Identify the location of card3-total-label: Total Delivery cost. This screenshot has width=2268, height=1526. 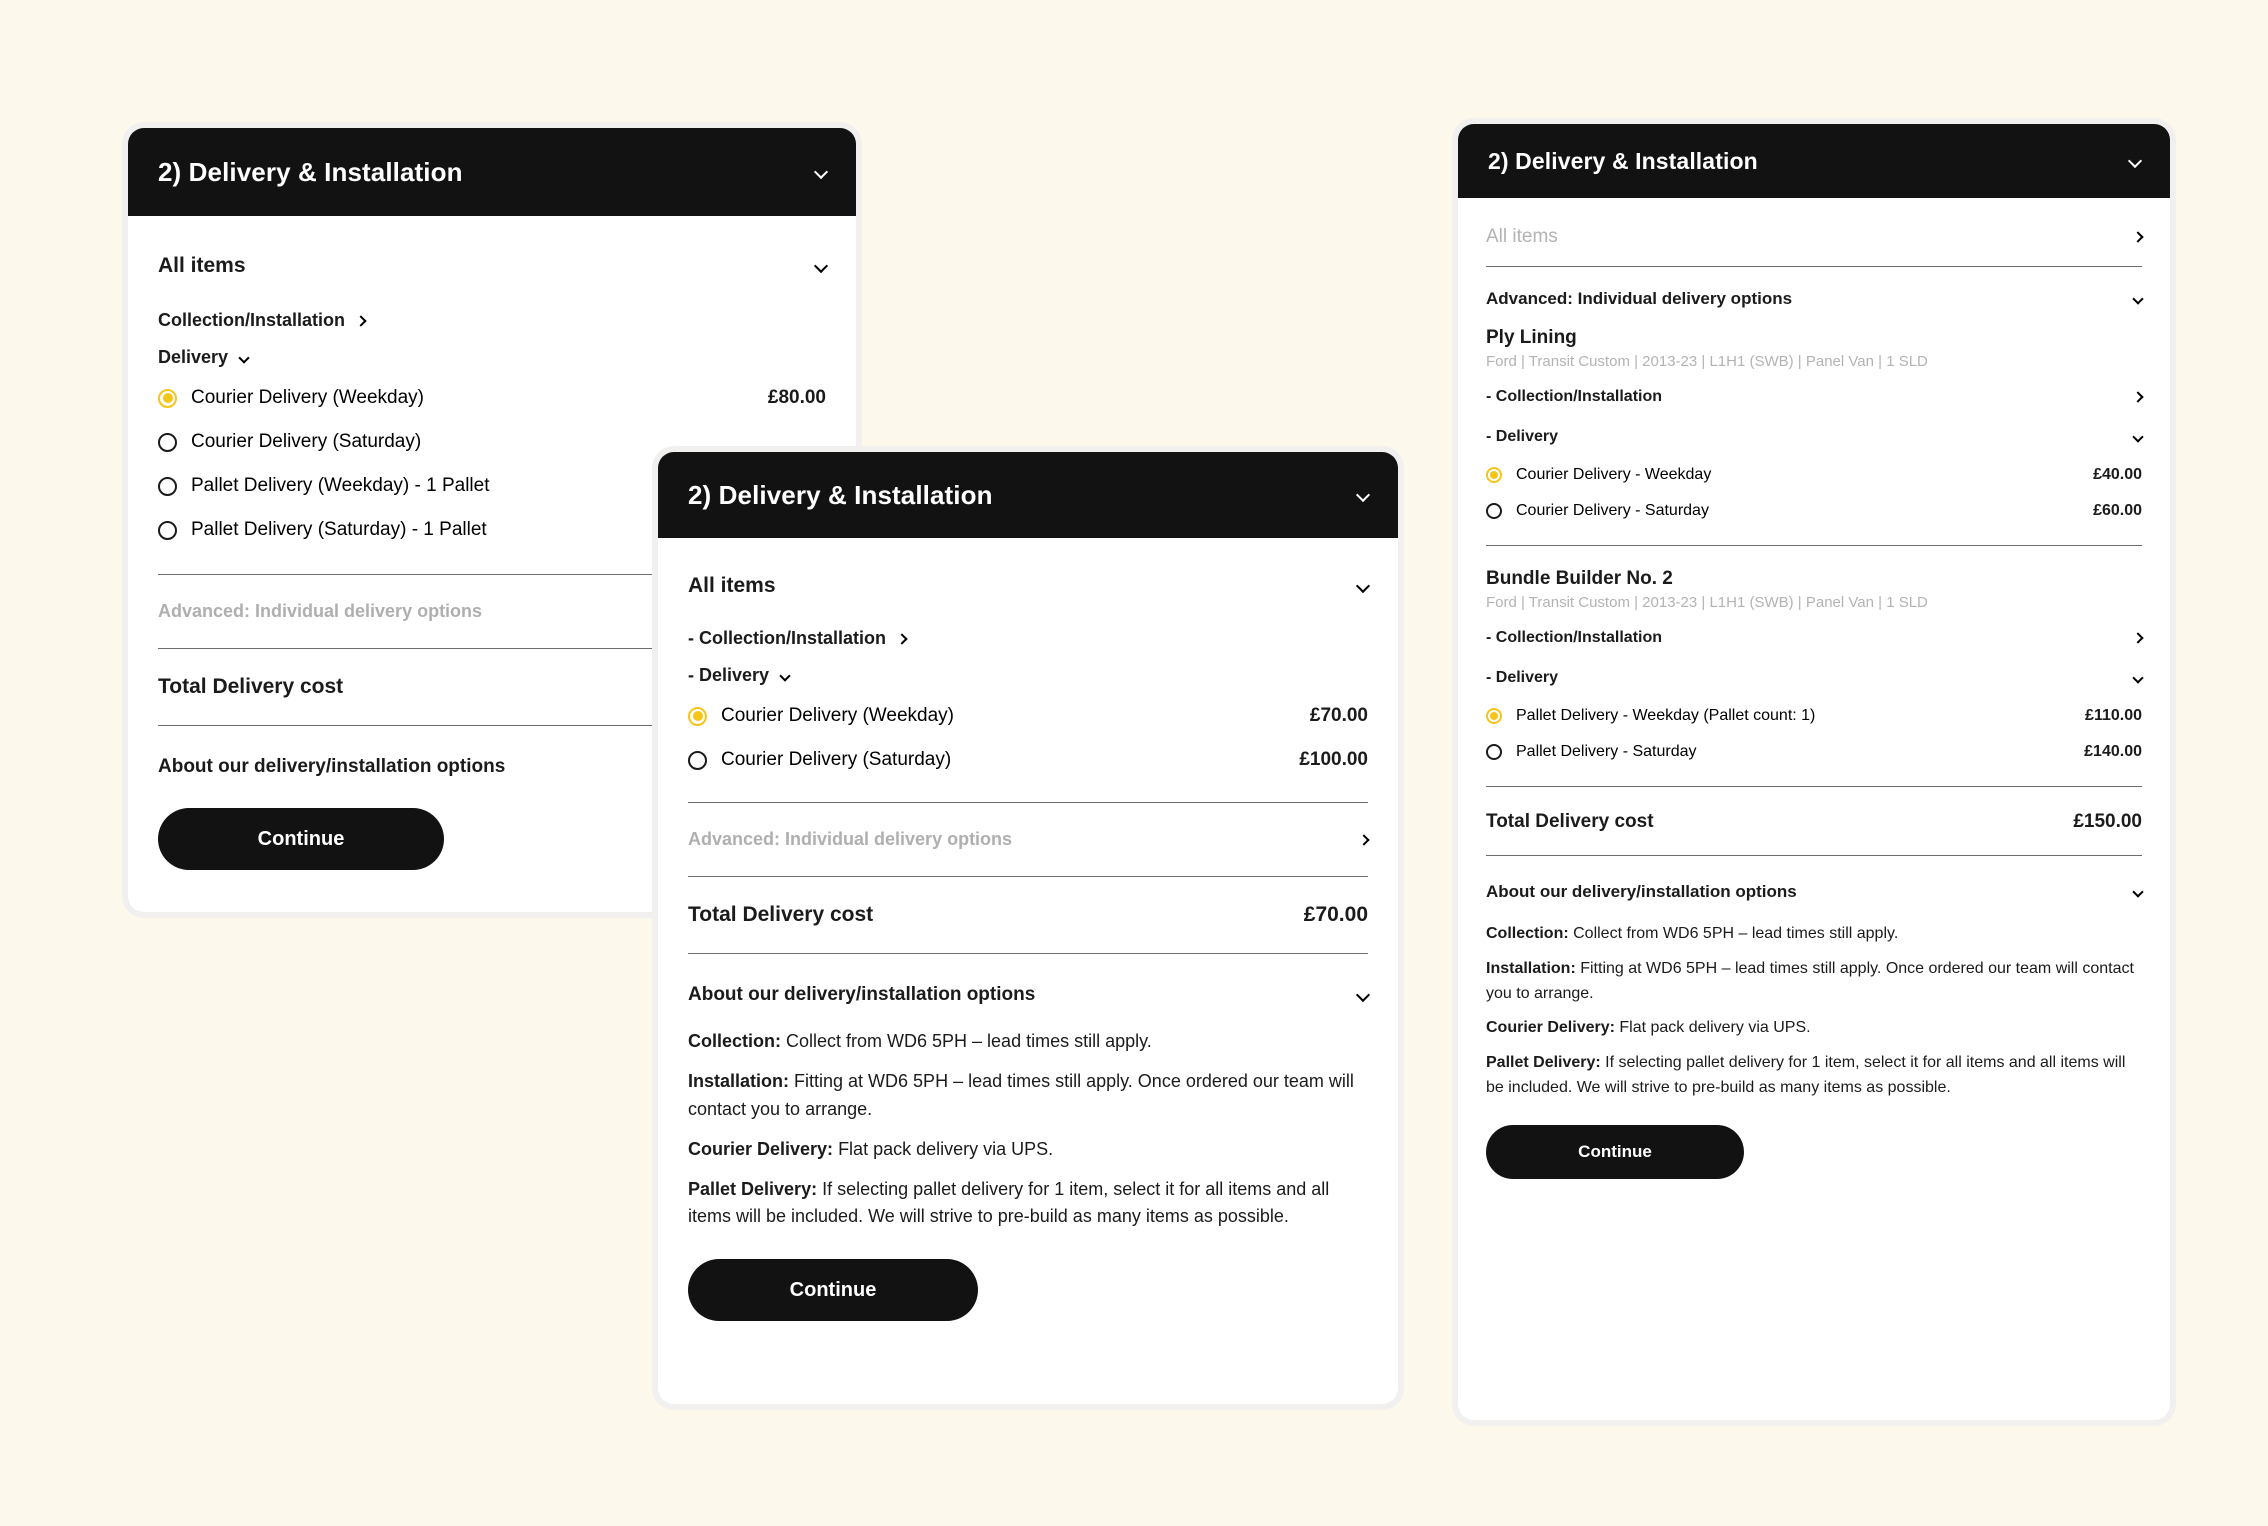
(1570, 821).